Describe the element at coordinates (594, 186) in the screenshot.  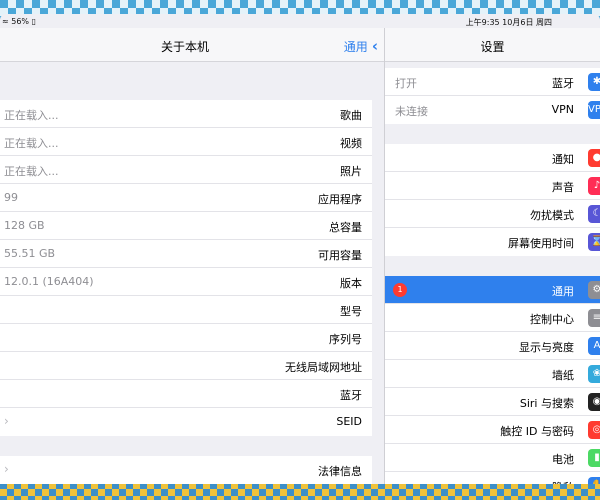
I see `sounds-icon: ♪` at that location.